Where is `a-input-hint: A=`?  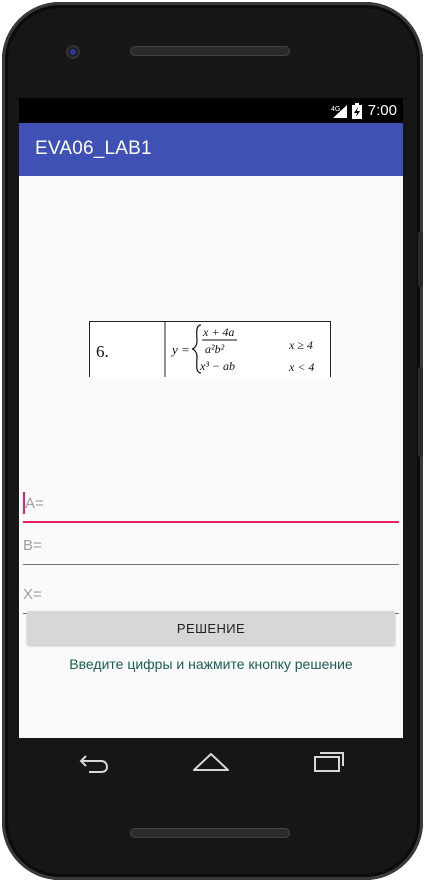
a-input-hint: A= is located at coordinates (34, 503).